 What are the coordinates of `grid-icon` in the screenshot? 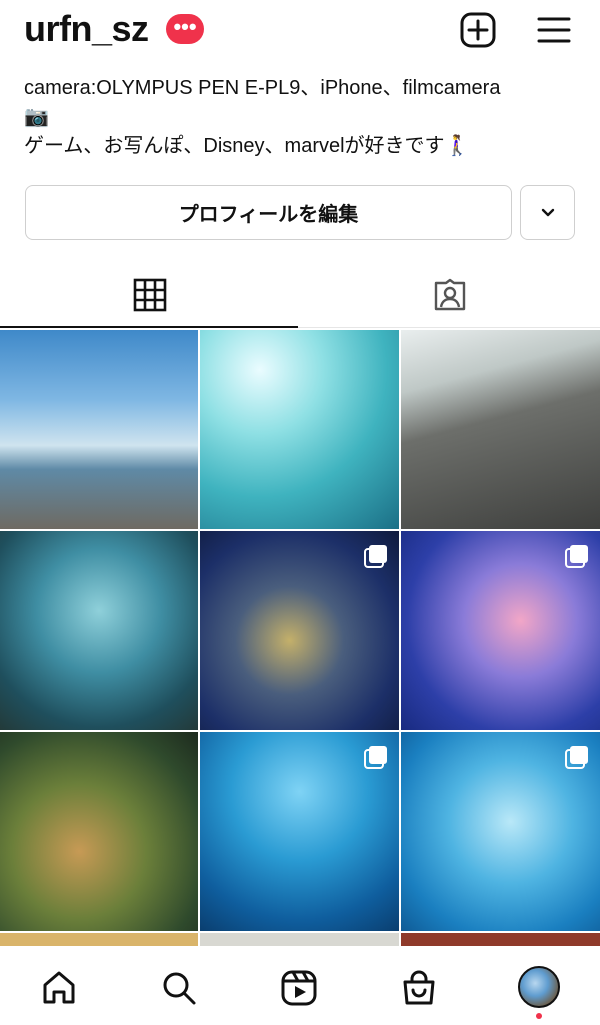 It's located at (150, 295).